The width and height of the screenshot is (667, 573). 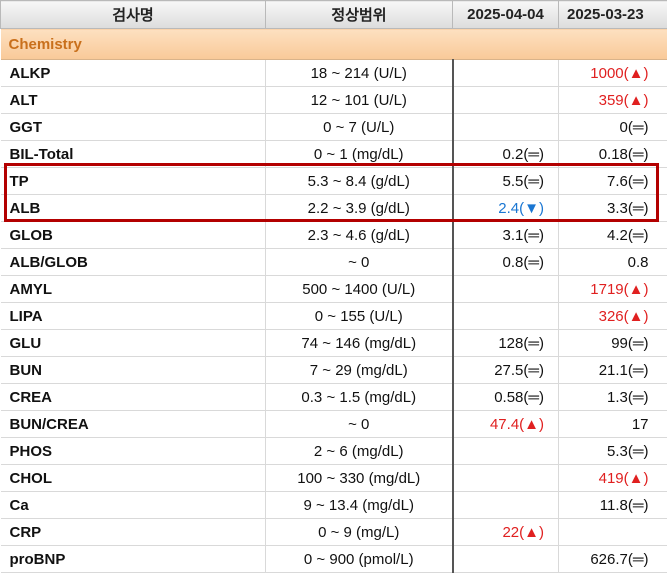 I want to click on value-2025-04-04-cell: 128(═), so click(x=506, y=343).